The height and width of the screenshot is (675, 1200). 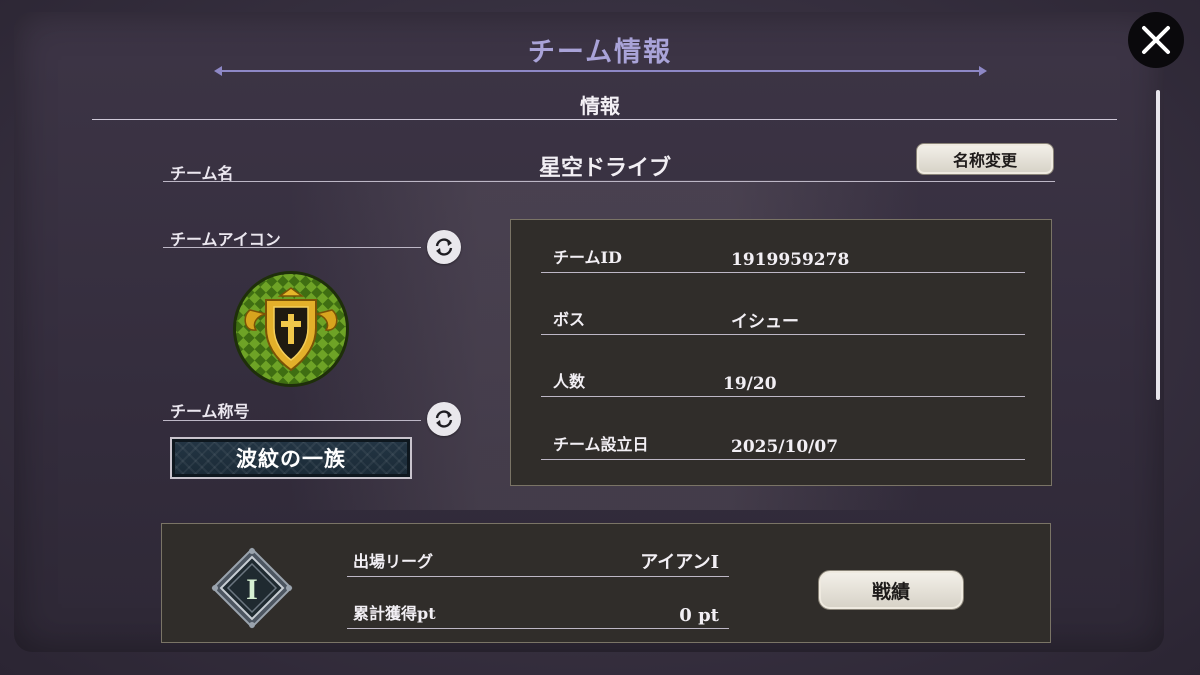 I want to click on info-value: 2025/10/07, so click(x=785, y=447).